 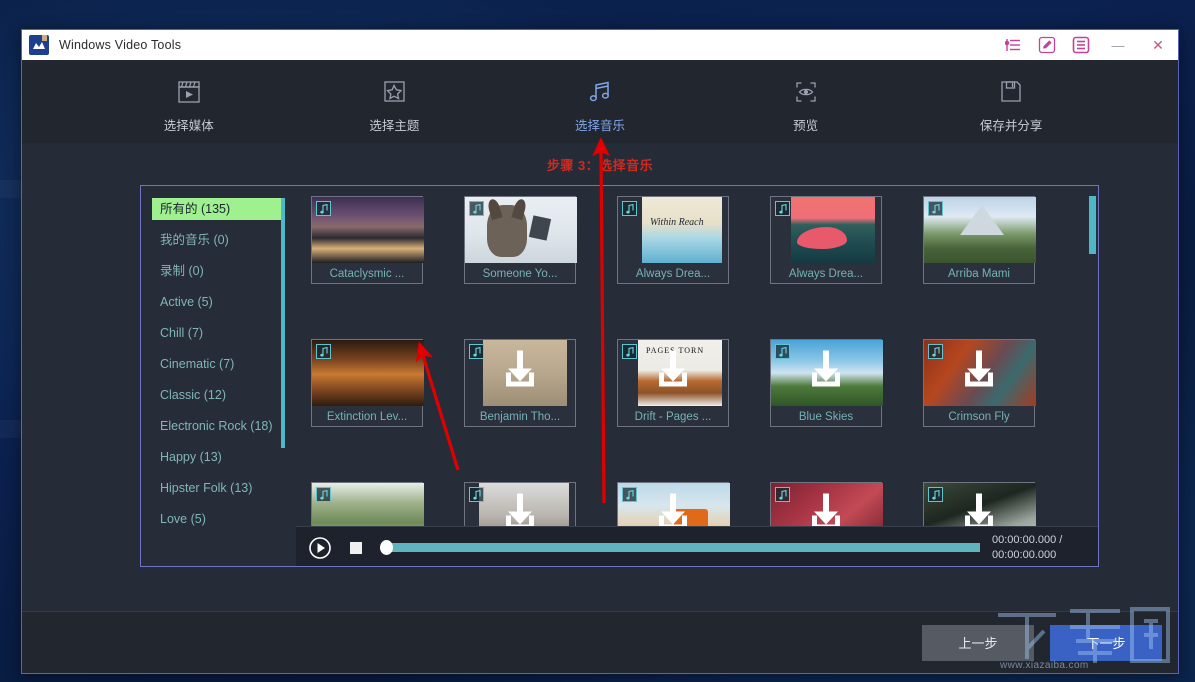 What do you see at coordinates (600, 45) in the screenshot?
I see `title-bar: Windows Video Tools — ✕` at bounding box center [600, 45].